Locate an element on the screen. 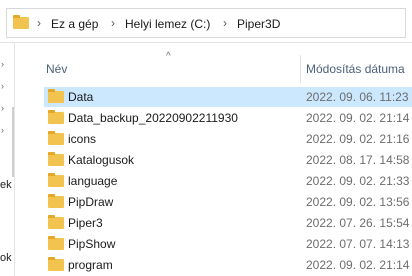  file-row: Data 2022. 09. 06. 11:23 is located at coordinates (228, 97).